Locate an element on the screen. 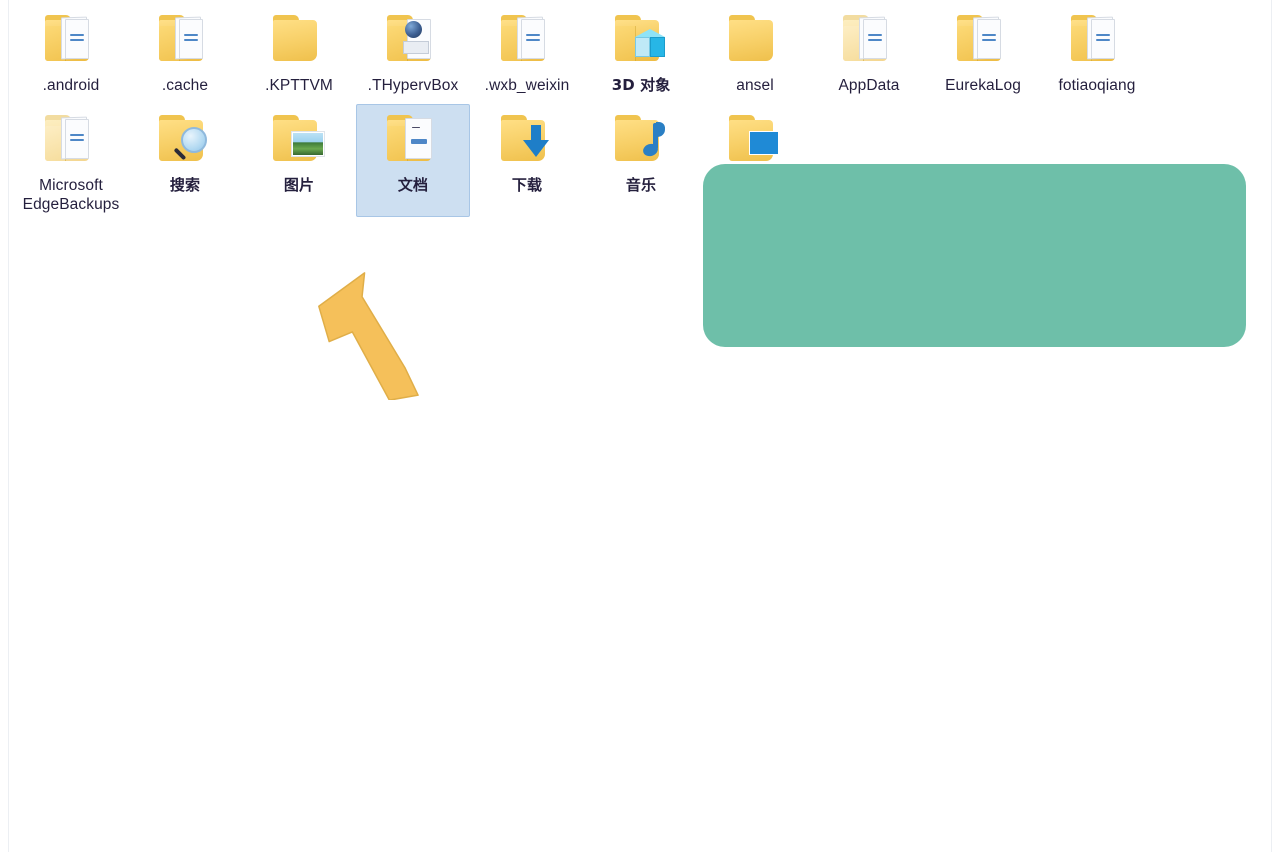 The image size is (1280, 852). desktop-icon-folder-searches-icon: 搜索 is located at coordinates (185, 160).